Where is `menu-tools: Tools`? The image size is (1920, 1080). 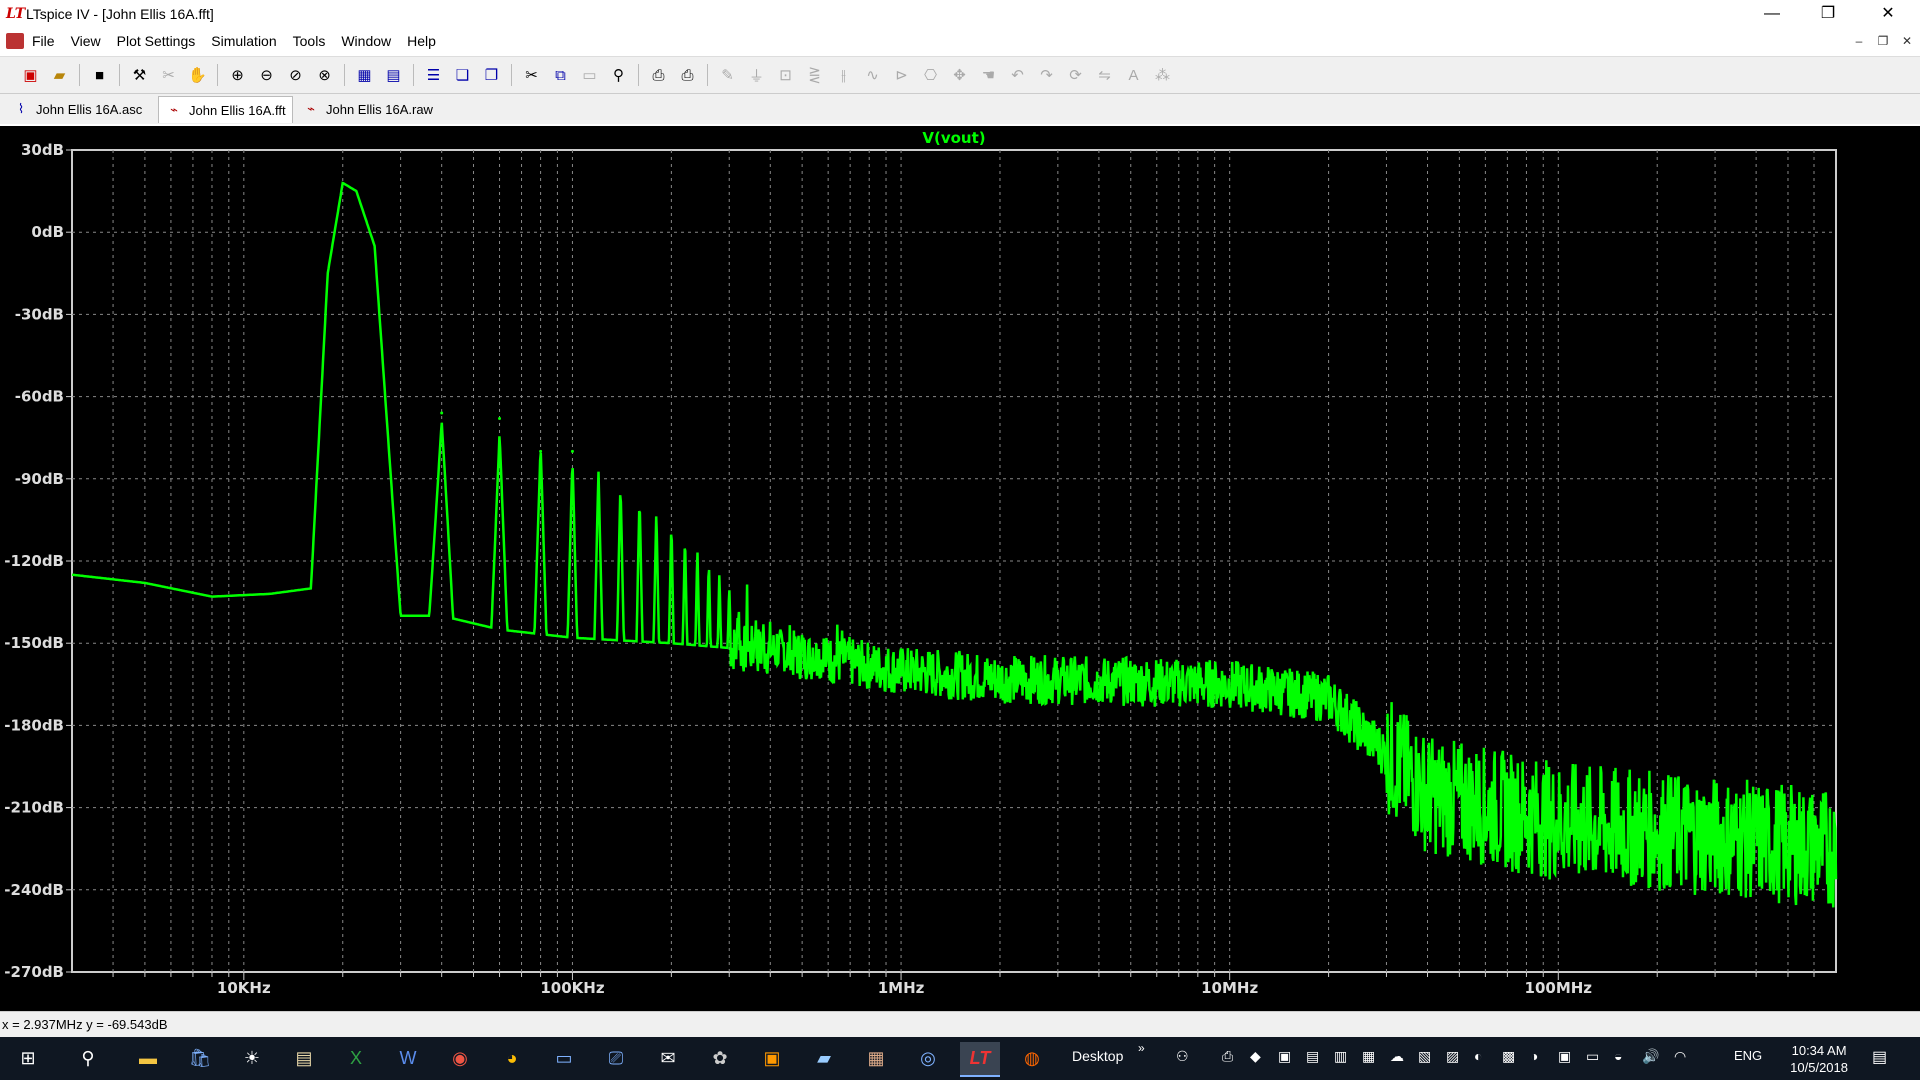 menu-tools: Tools is located at coordinates (309, 41).